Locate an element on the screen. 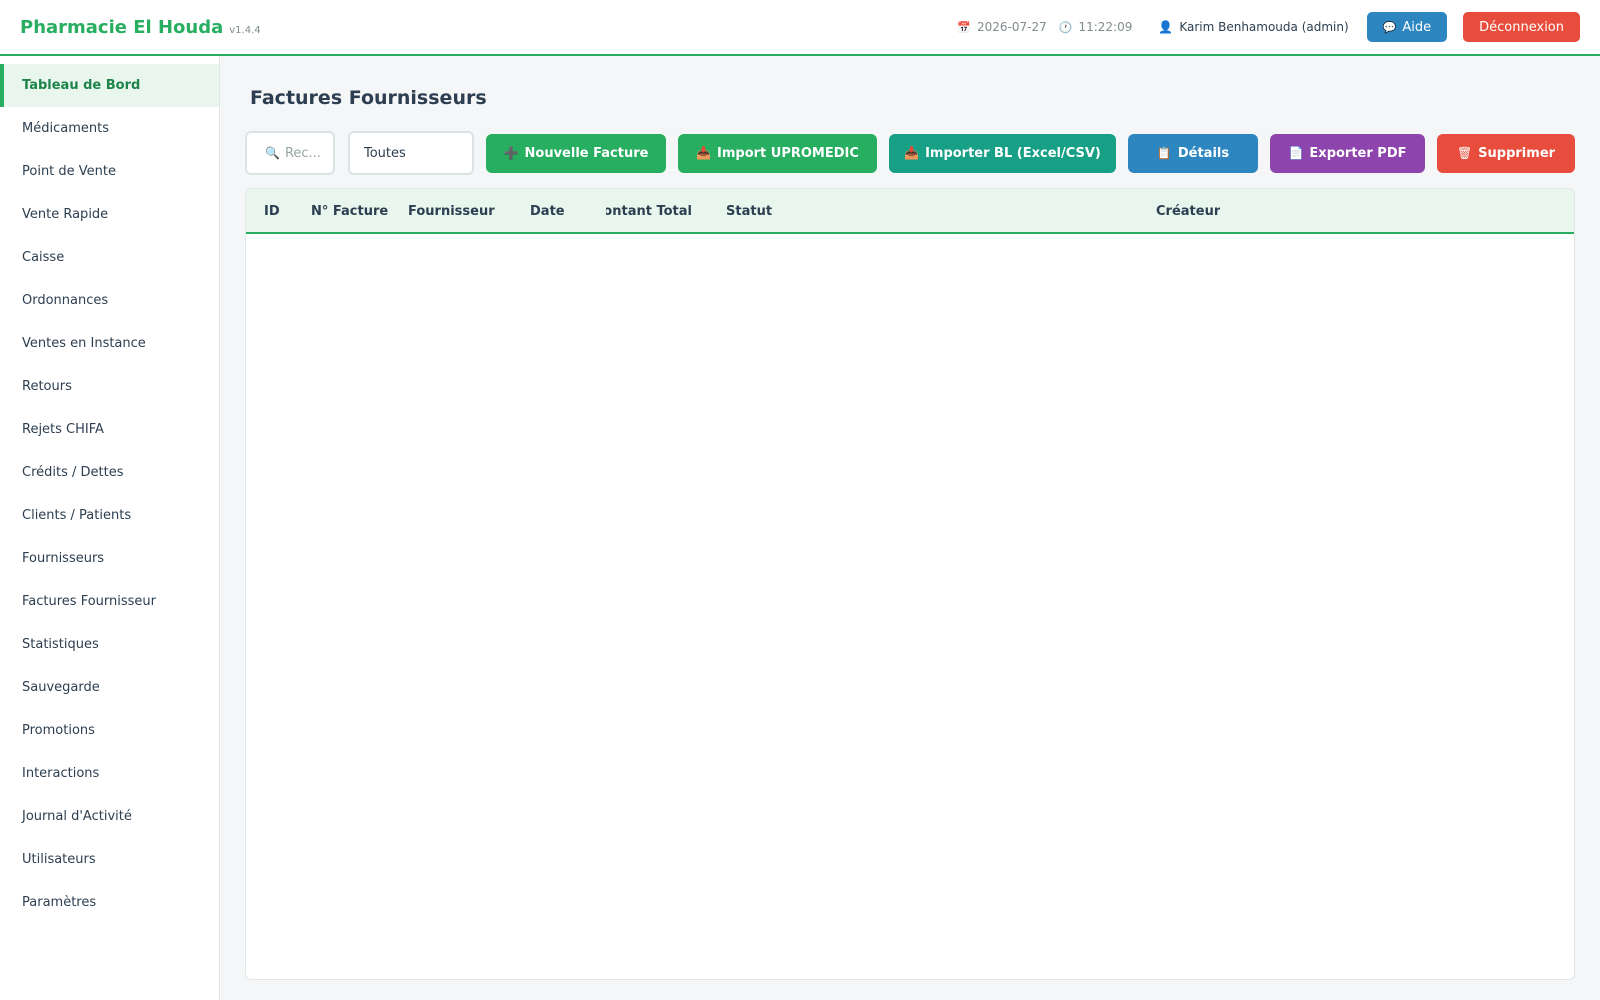  search-field: 🔍 is located at coordinates (290, 153).